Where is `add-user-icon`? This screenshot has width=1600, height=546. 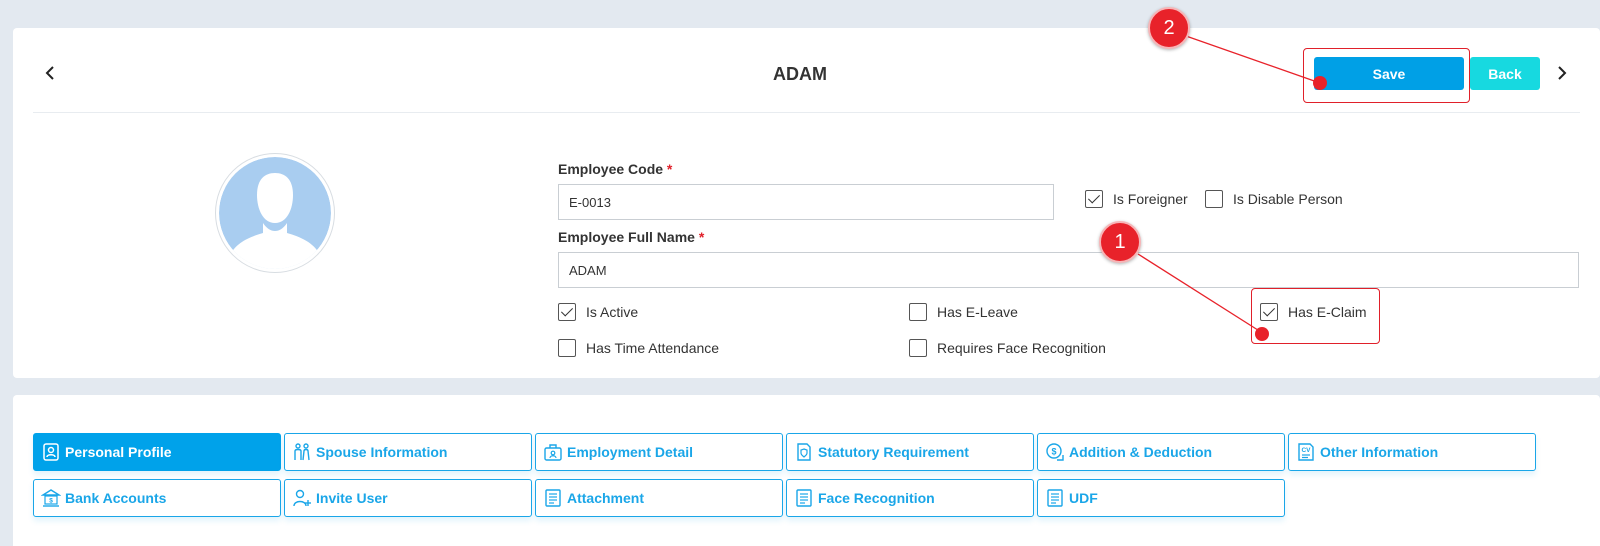 add-user-icon is located at coordinates (302, 498).